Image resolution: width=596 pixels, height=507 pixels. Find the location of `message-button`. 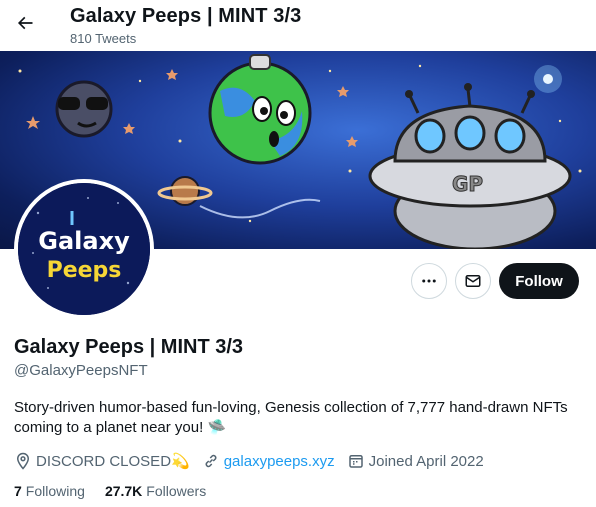

message-button is located at coordinates (473, 281).